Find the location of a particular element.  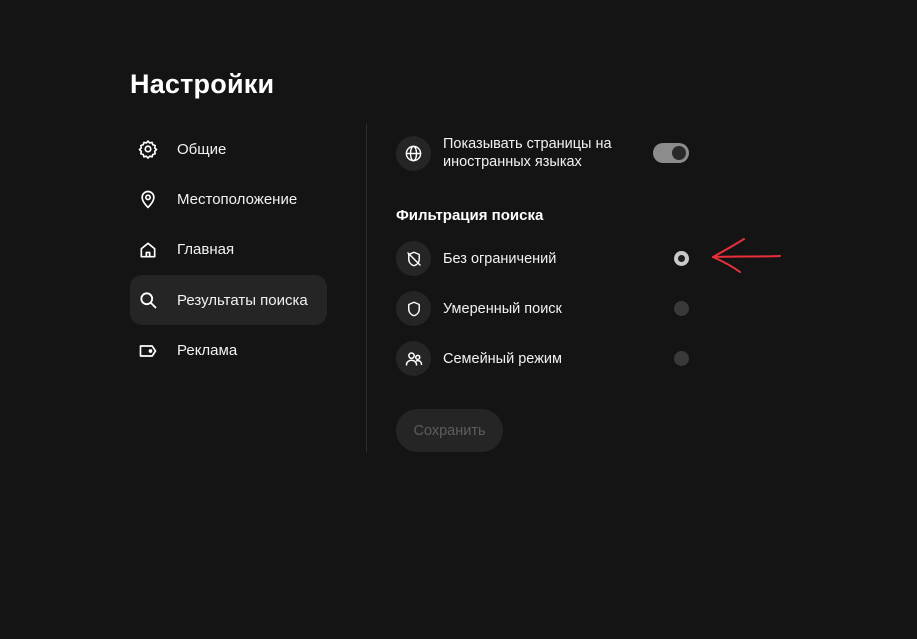

foreign-pages-label-line2: иностранных языках is located at coordinates (512, 162).